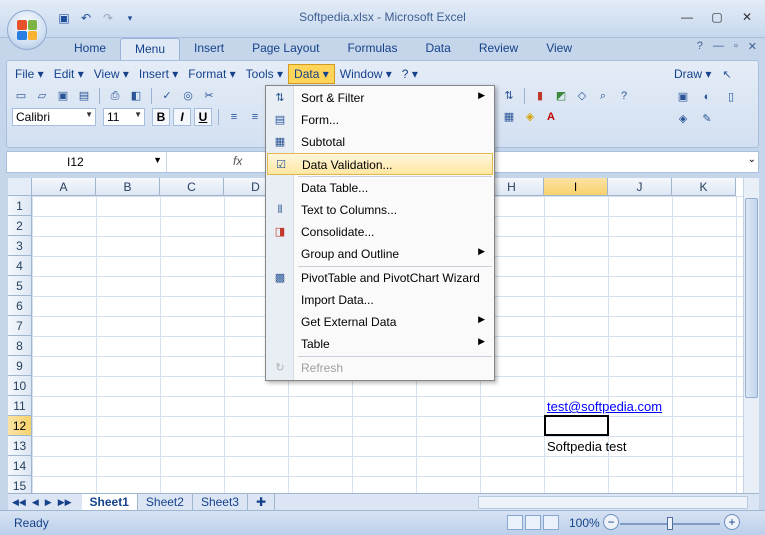 The height and width of the screenshot is (535, 765). What do you see at coordinates (576, 187) in the screenshot?
I see `column-header-i: I` at bounding box center [576, 187].